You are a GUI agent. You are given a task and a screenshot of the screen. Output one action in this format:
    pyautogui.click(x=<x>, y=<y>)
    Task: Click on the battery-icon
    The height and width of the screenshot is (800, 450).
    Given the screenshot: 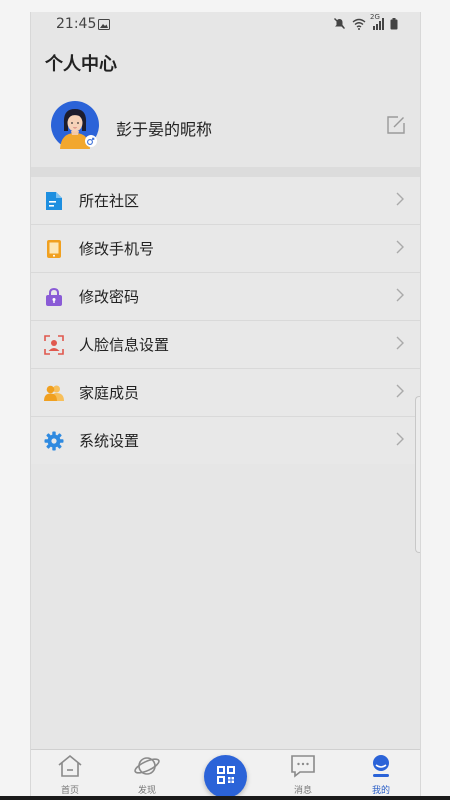 What is the action you would take?
    pyautogui.click(x=394, y=25)
    